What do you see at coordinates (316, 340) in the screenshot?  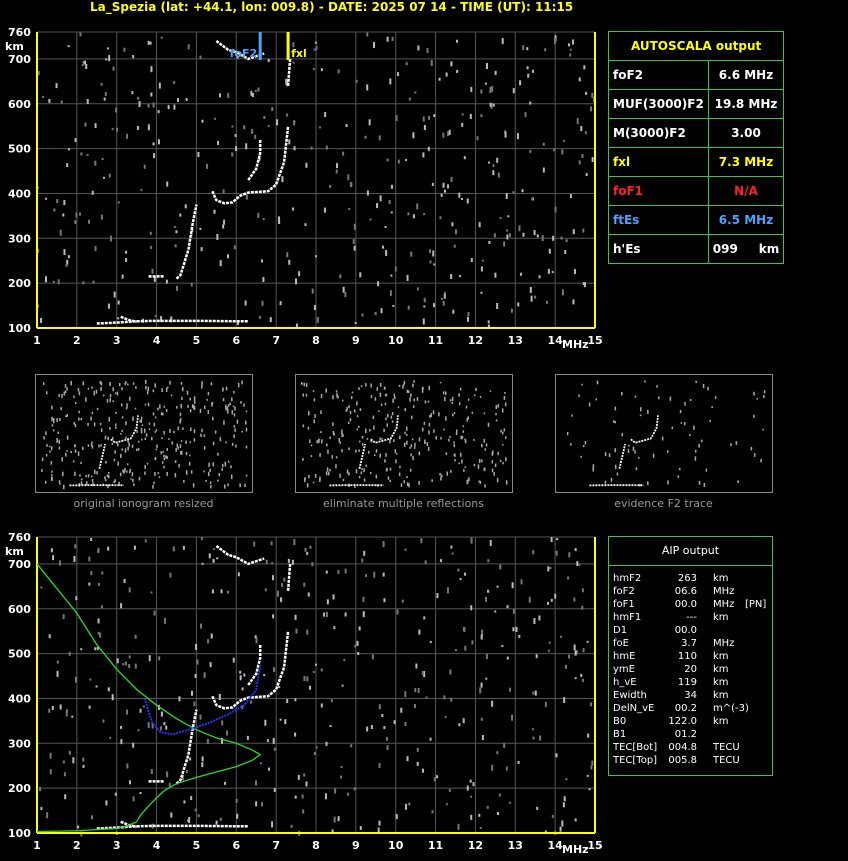 I see `x-tick-label: 8` at bounding box center [316, 340].